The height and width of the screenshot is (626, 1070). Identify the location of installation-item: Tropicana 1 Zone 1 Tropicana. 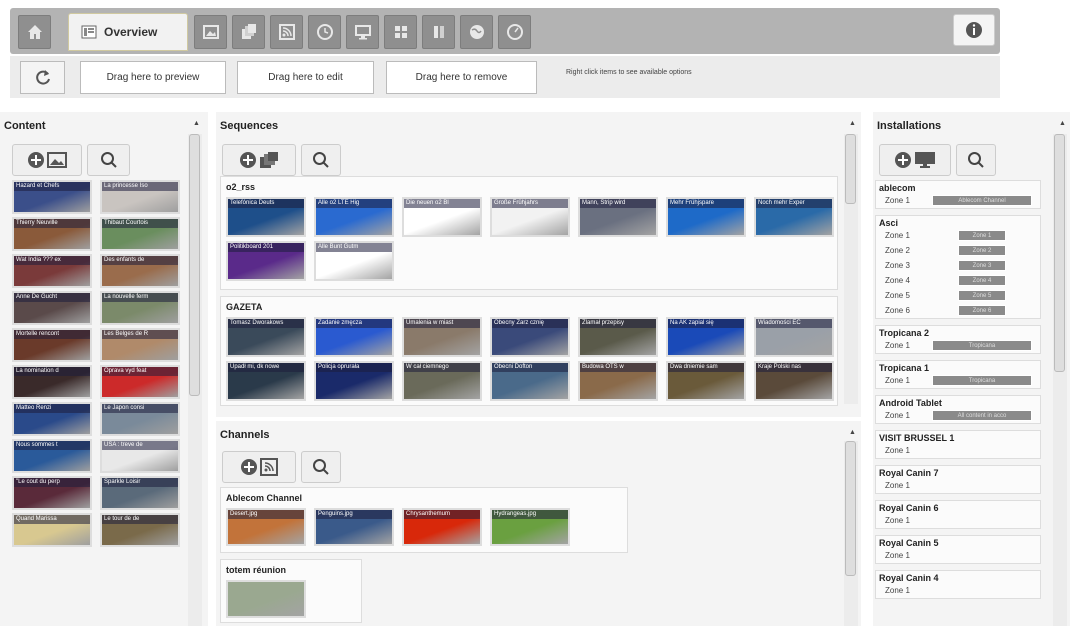
(958, 374).